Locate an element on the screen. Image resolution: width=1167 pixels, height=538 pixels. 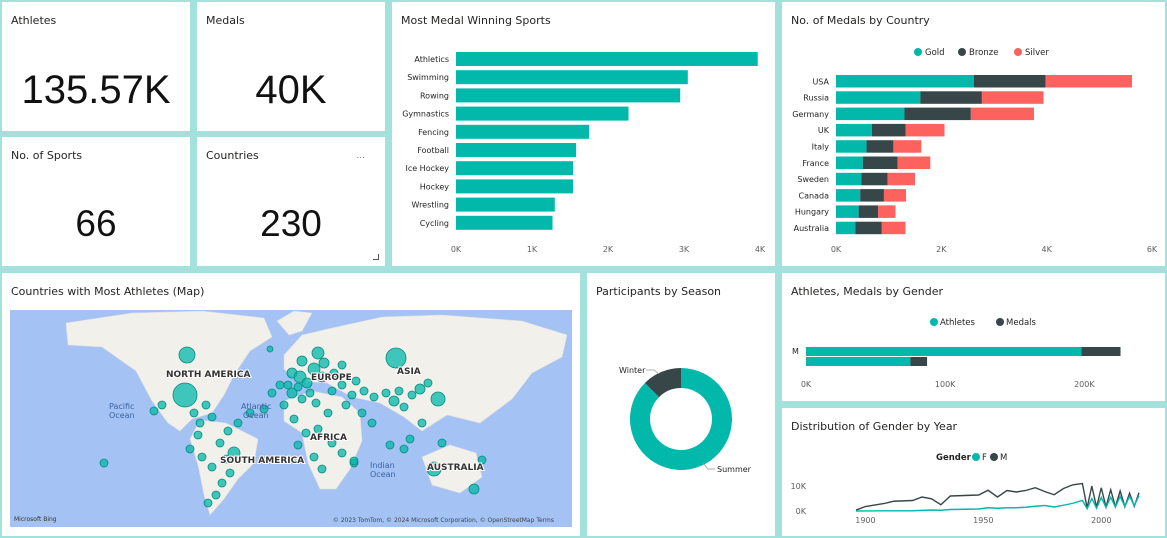
slice-label: Summer is located at coordinates (734, 469).